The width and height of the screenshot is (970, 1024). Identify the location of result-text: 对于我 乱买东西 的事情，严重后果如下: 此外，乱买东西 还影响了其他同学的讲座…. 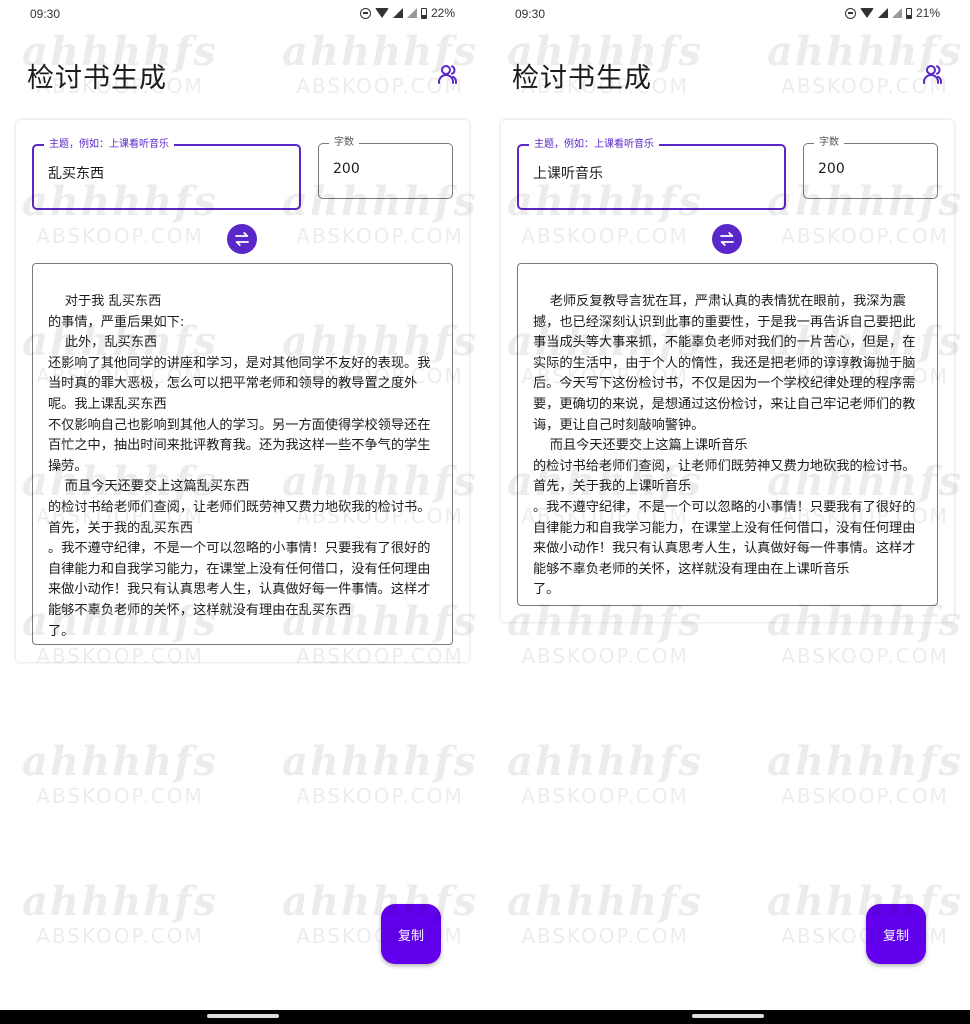
(239, 466).